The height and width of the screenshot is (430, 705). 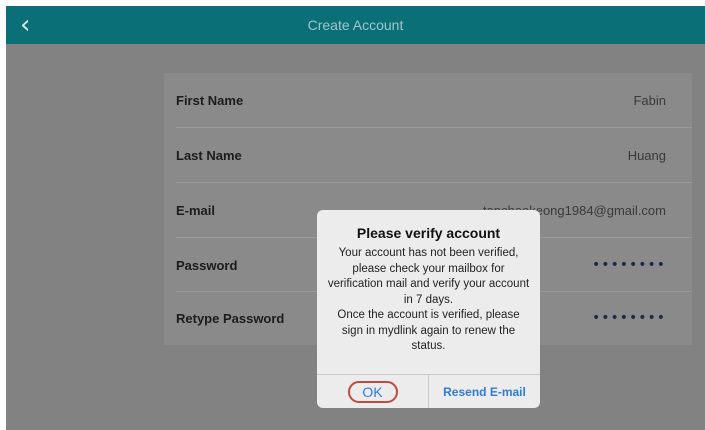 I want to click on last-name-row: Last Name Huang, so click(x=428, y=155).